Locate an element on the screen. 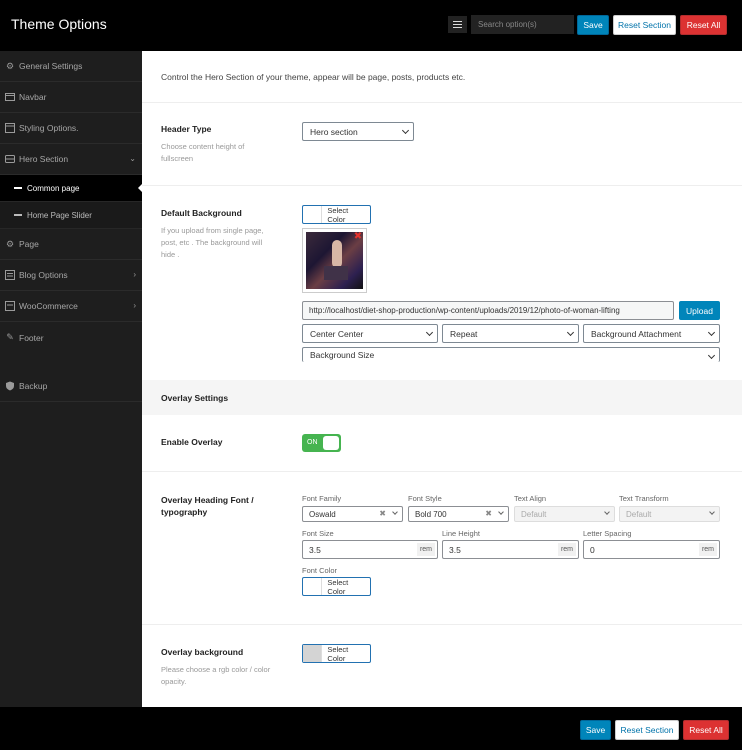 The width and height of the screenshot is (742, 750). font-size-value: 3.5 is located at coordinates (315, 549).